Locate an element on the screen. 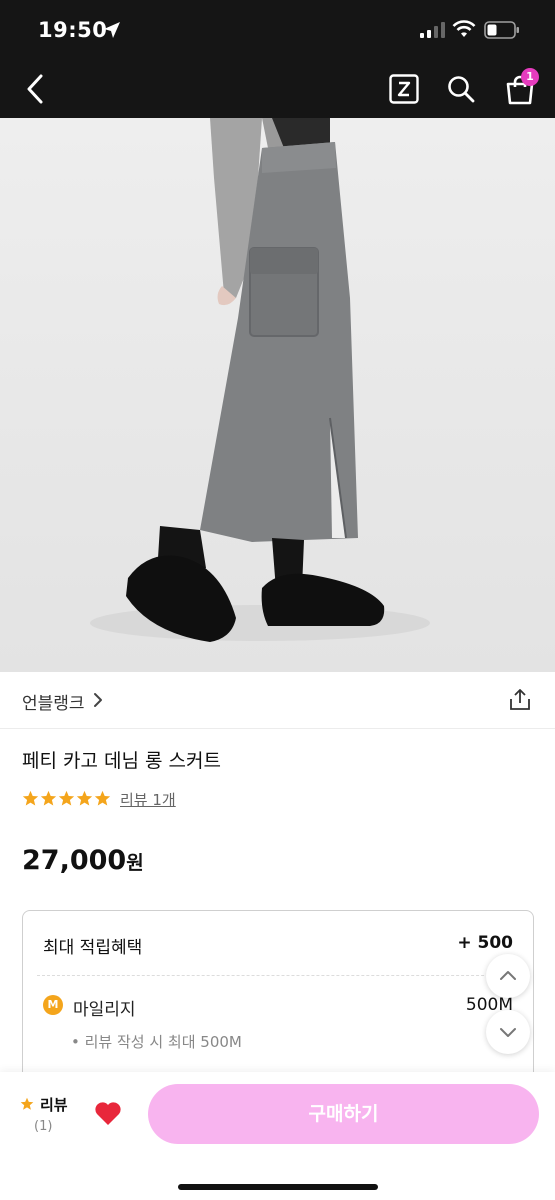  benefit-heading: 최대 적립혜택 is located at coordinates (93, 948).